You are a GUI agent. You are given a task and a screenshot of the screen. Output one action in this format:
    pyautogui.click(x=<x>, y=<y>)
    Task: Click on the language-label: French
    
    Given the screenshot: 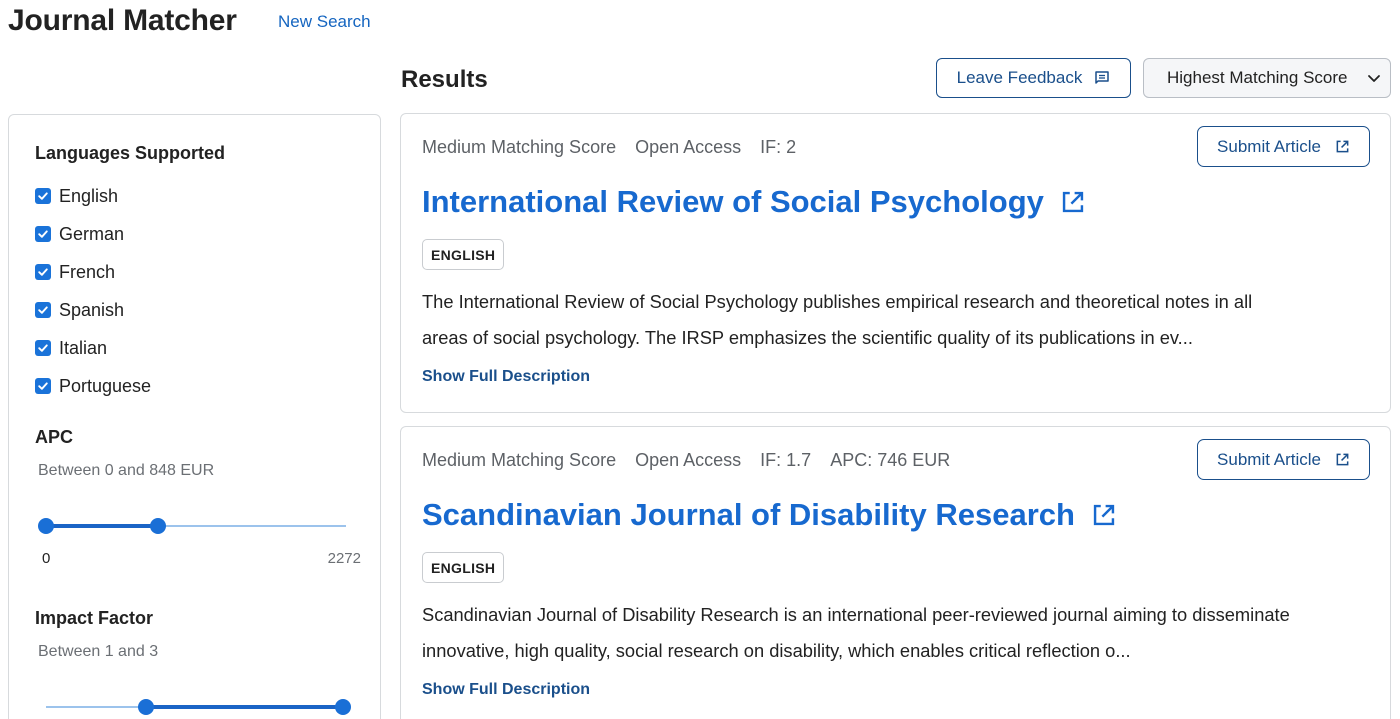 What is the action you would take?
    pyautogui.click(x=87, y=271)
    